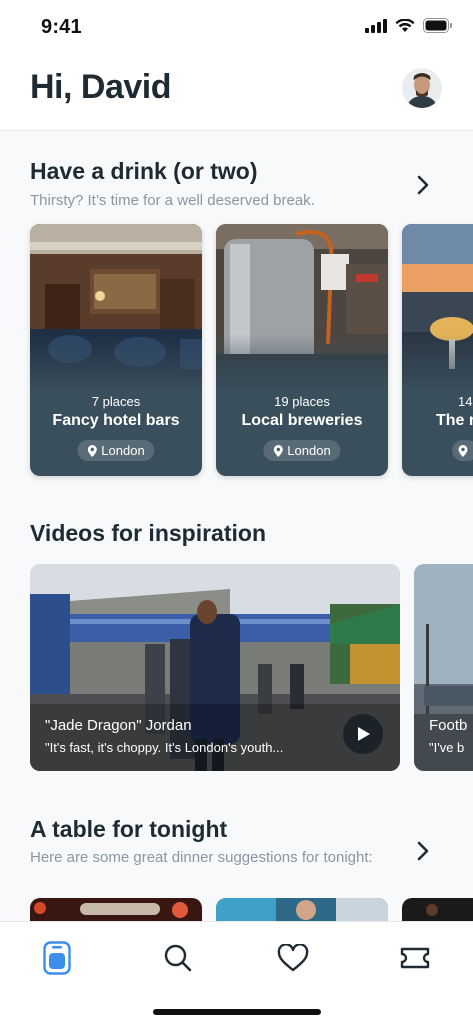  What do you see at coordinates (376, 25) in the screenshot?
I see `signal-icon` at bounding box center [376, 25].